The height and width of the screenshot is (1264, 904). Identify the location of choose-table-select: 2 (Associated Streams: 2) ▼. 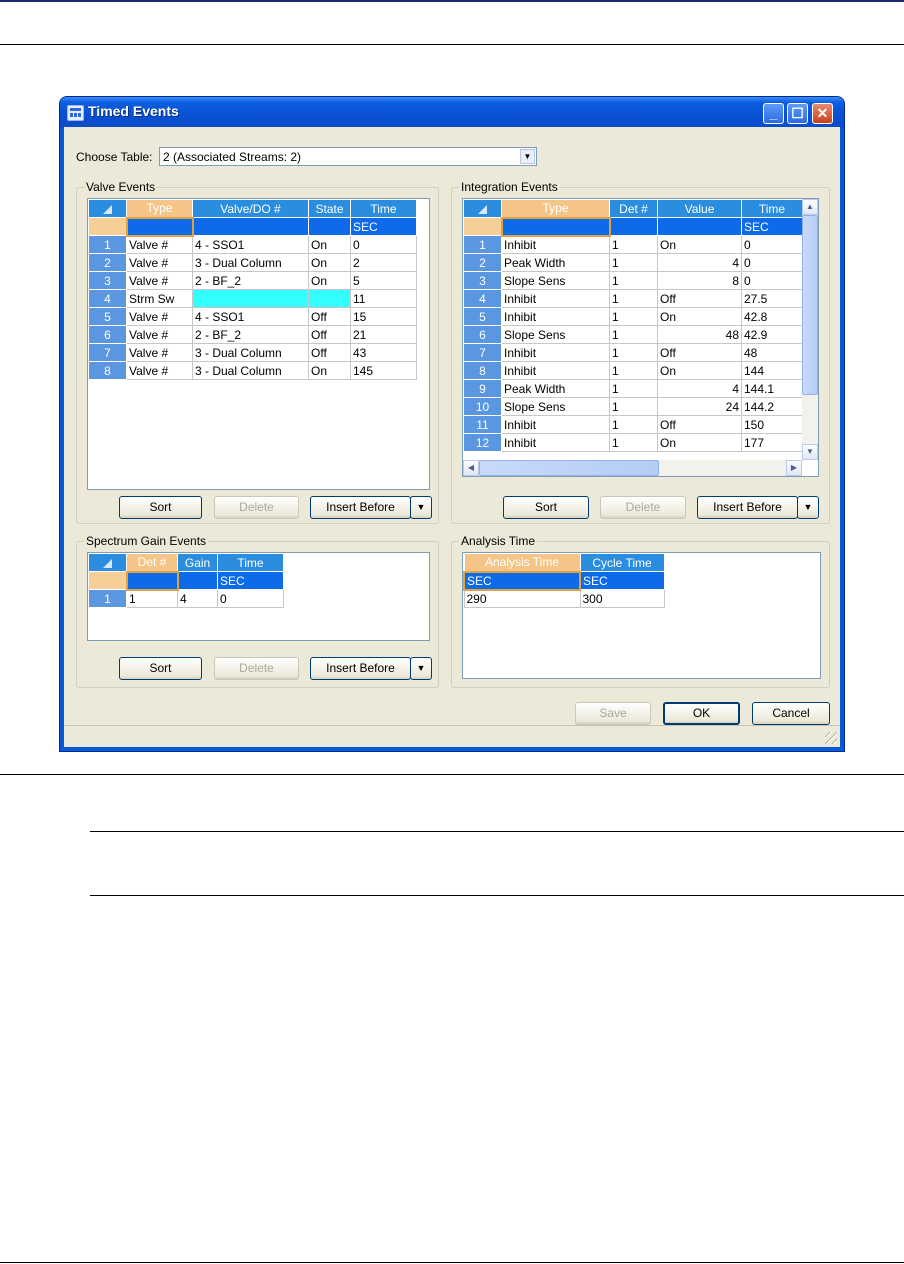
(348, 156).